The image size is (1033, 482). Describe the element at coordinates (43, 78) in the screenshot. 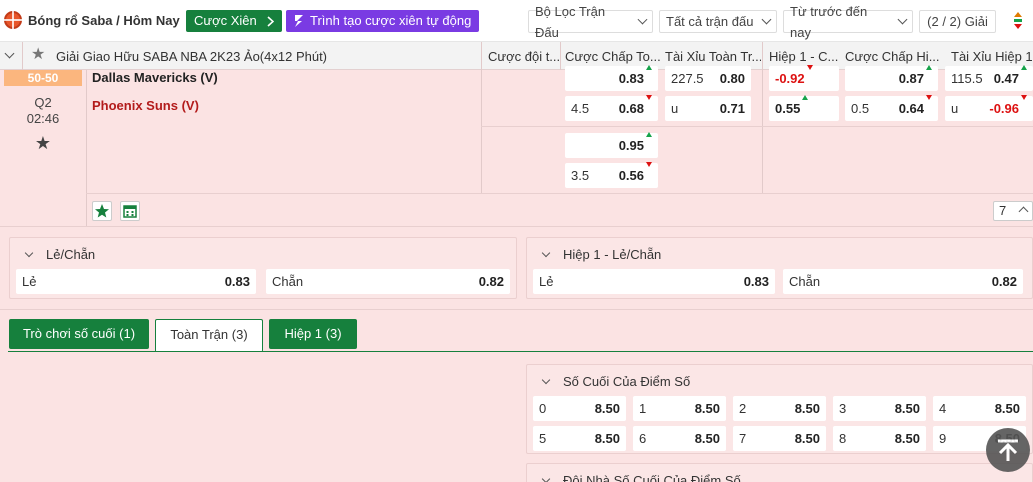

I see `live-score: 50-50` at that location.